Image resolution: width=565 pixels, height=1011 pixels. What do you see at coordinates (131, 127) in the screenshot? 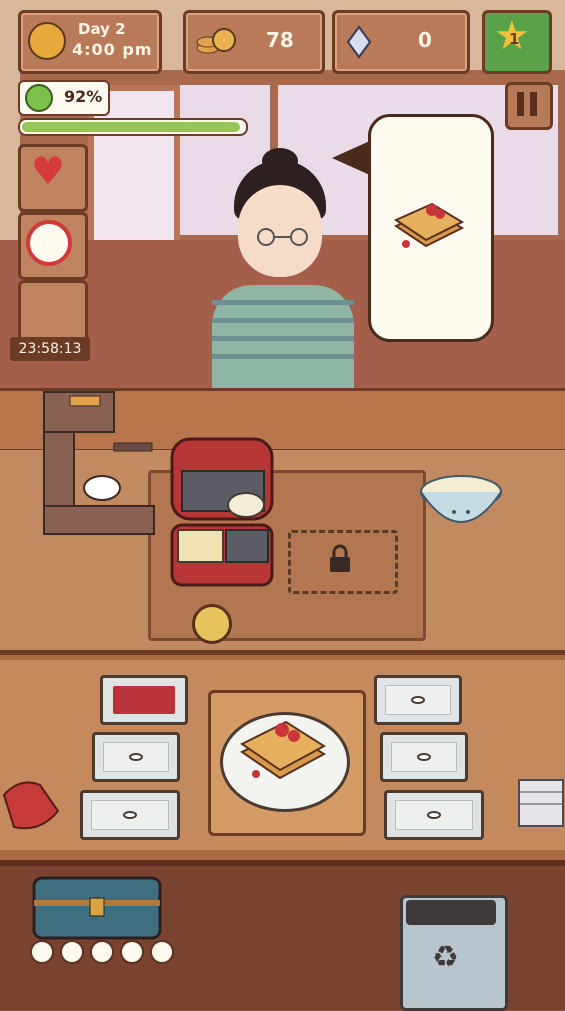
I see `patience-bar-fill` at bounding box center [131, 127].